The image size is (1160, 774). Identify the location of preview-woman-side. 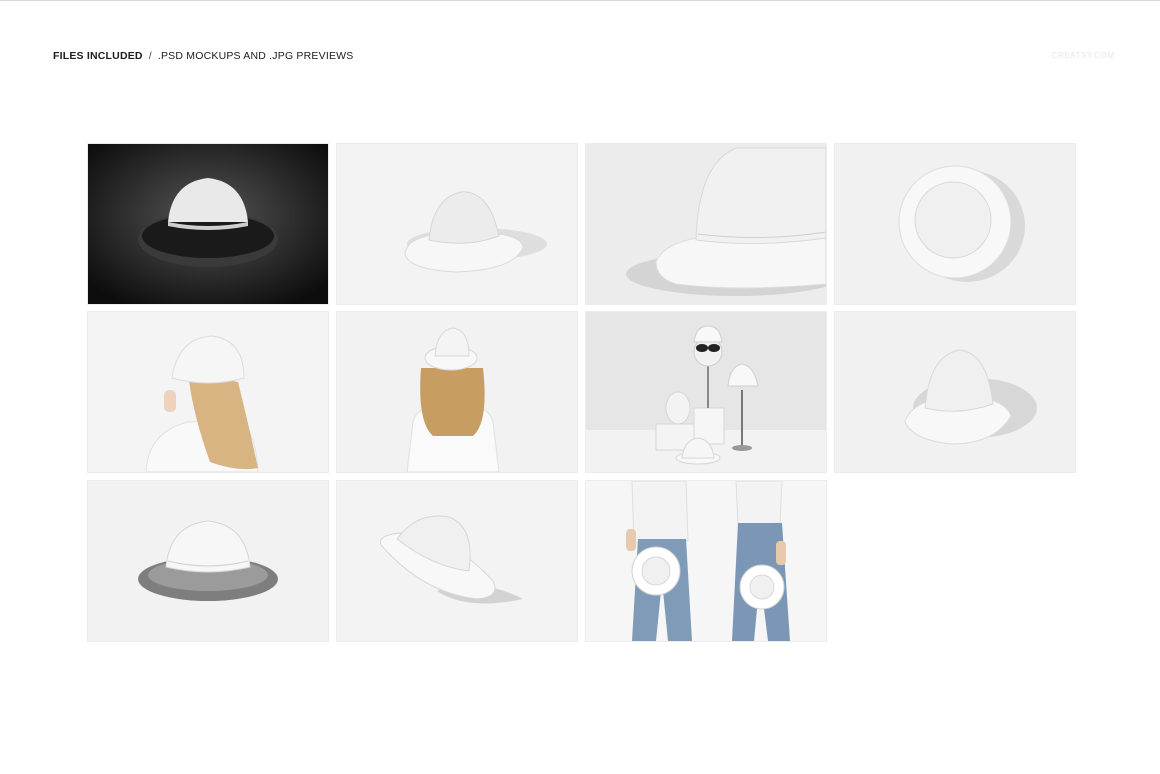
(208, 392).